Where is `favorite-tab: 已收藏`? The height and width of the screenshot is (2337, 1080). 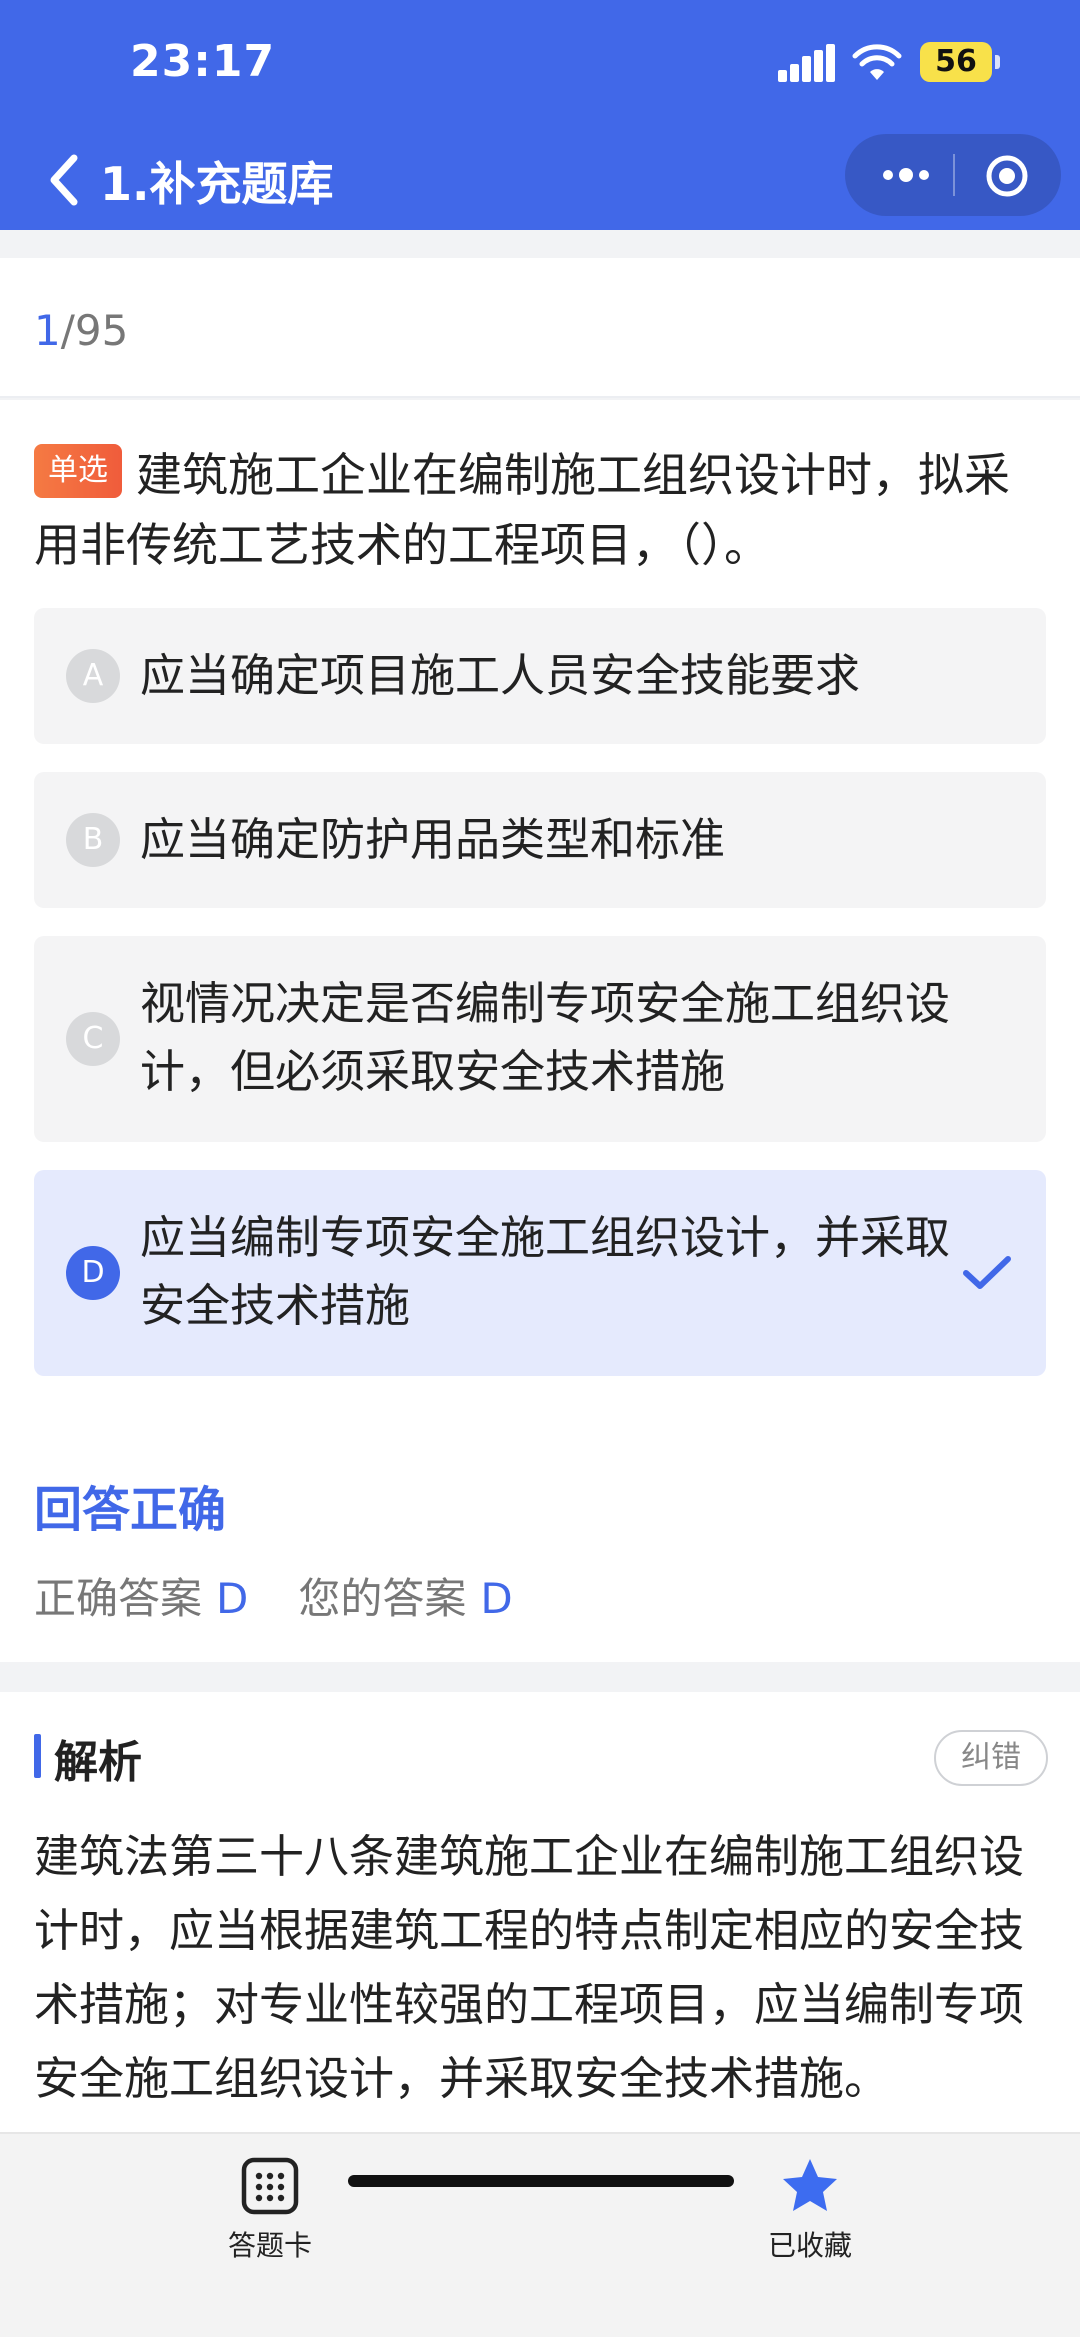 favorite-tab: 已收藏 is located at coordinates (810, 2210).